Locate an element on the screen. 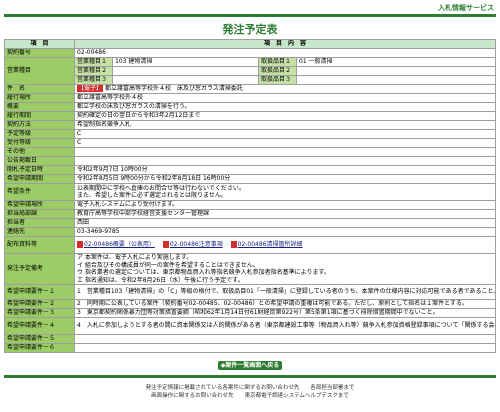  subject: 【電子】 都立護富高等学校外４校 床及び窓ガラス清掃委託 is located at coordinates (285, 89).